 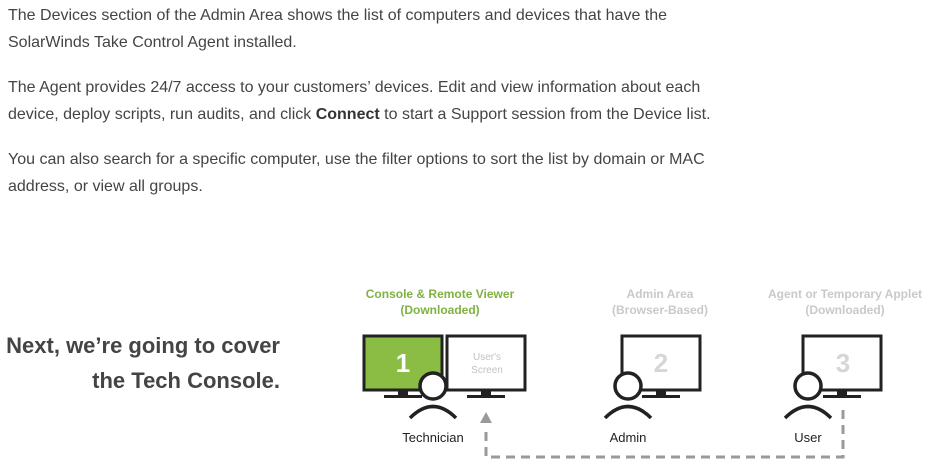 I want to click on screen-1-number: 1, so click(x=403, y=363).